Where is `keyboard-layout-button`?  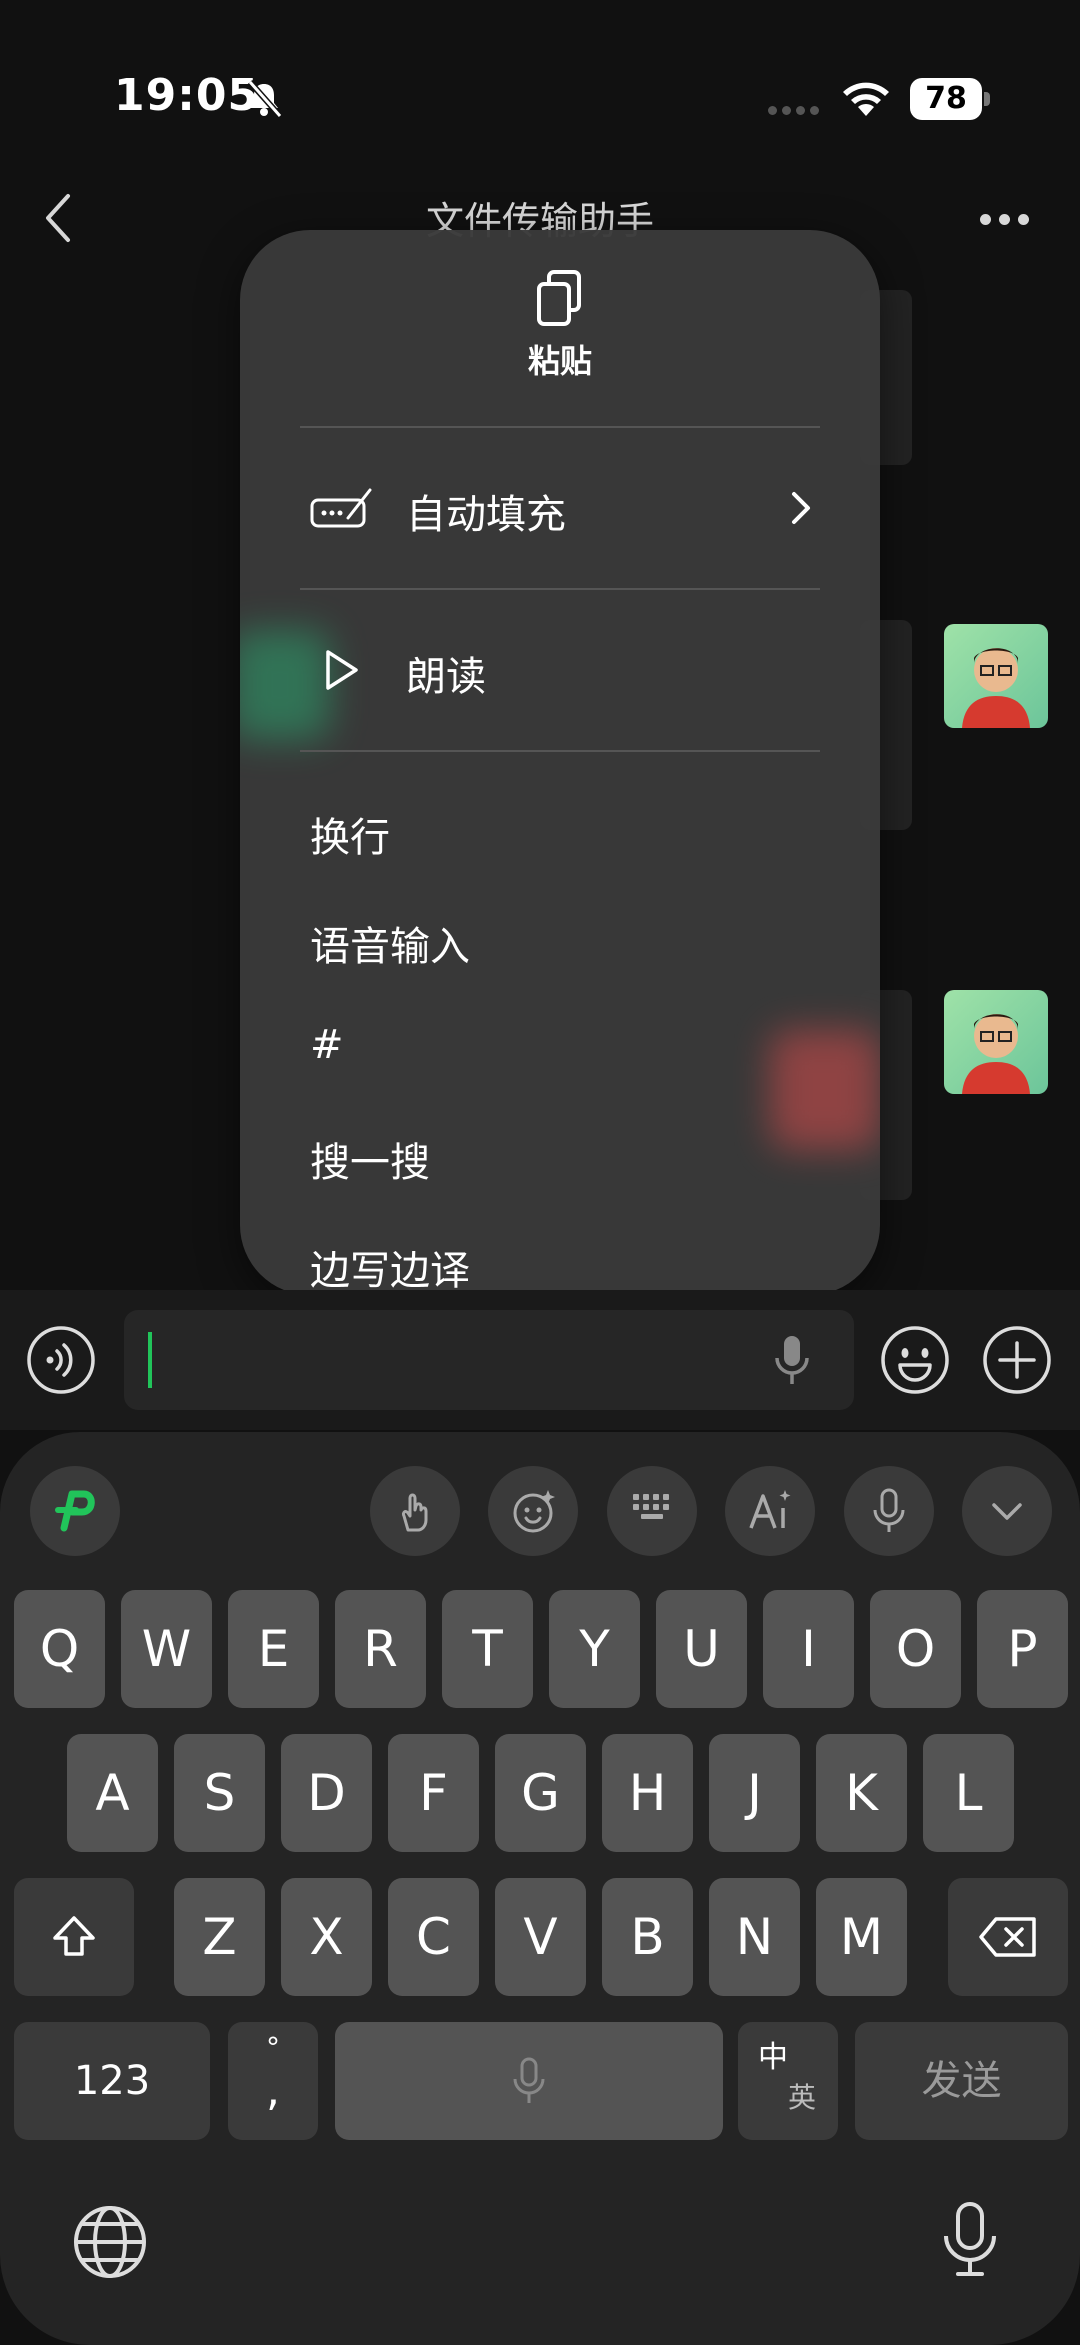
keyboard-layout-button is located at coordinates (652, 1511).